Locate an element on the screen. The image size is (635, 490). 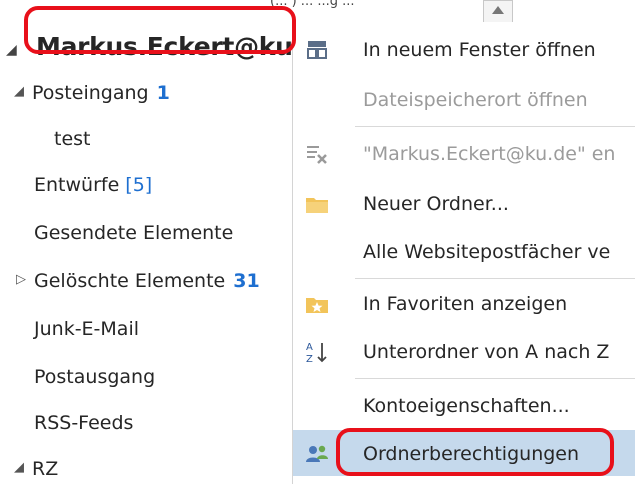
folder-label: Postausgang is located at coordinates (95, 377).